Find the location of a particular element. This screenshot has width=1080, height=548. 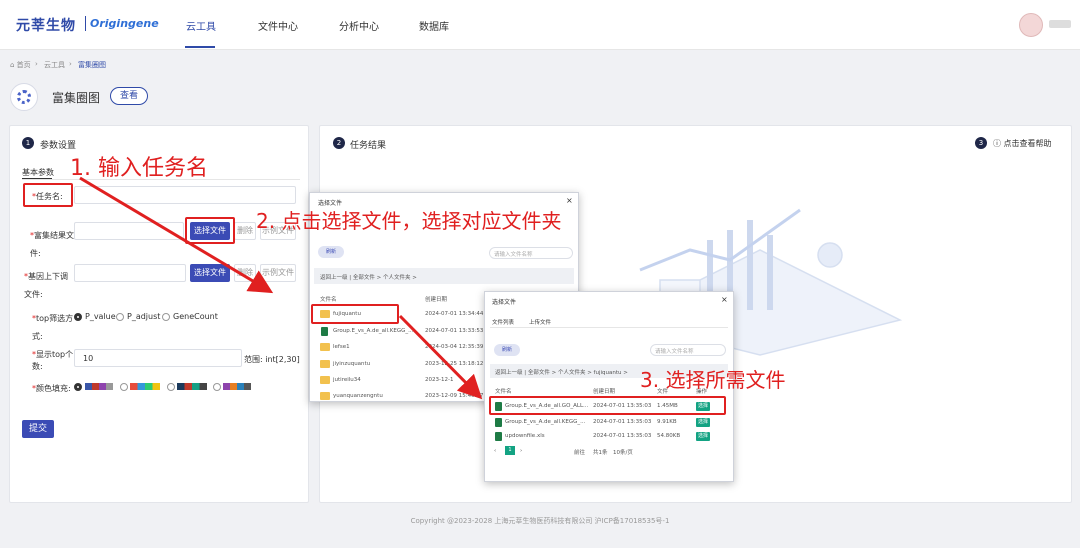

annotation-step2: 2. 点击选择文件，选择对应文件夹 is located at coordinates (409, 221).